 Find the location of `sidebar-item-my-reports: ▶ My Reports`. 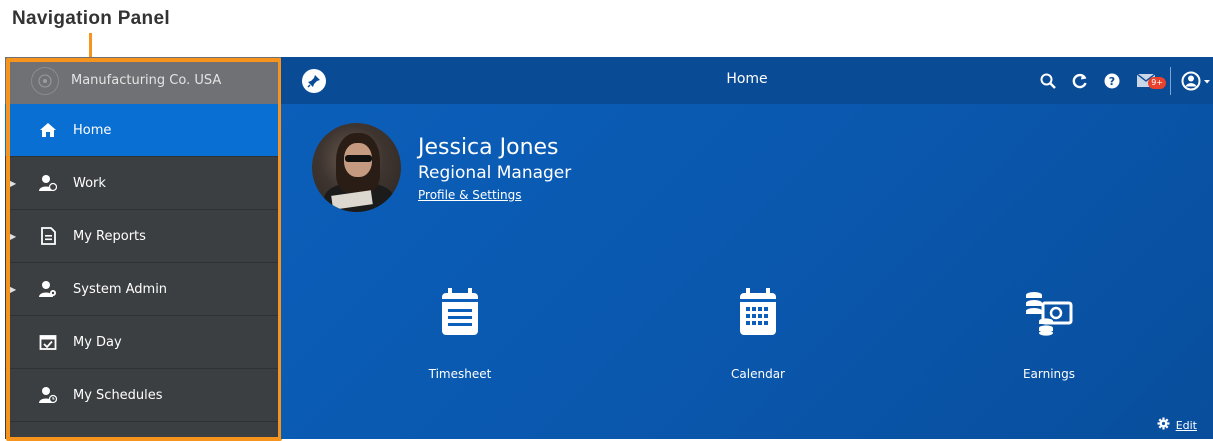

sidebar-item-my-reports: ▶ My Reports is located at coordinates (143, 236).